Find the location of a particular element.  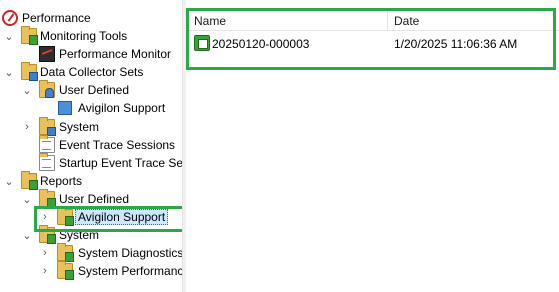

tree-node-dcs-avigilon-support: Avigilon Support is located at coordinates (90, 108).